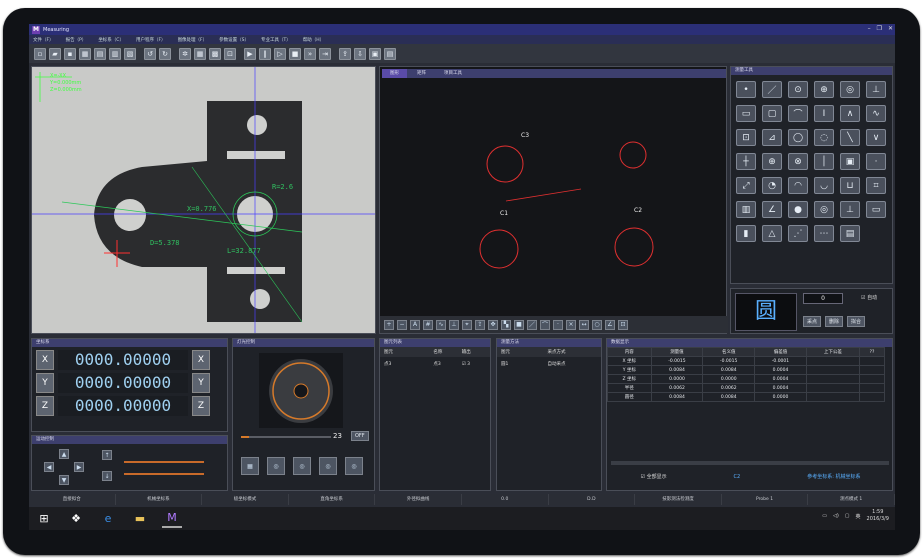 The image size is (923, 558). Describe the element at coordinates (824, 185) in the screenshot. I see `measure-tool-28-icon: ◡` at that location.